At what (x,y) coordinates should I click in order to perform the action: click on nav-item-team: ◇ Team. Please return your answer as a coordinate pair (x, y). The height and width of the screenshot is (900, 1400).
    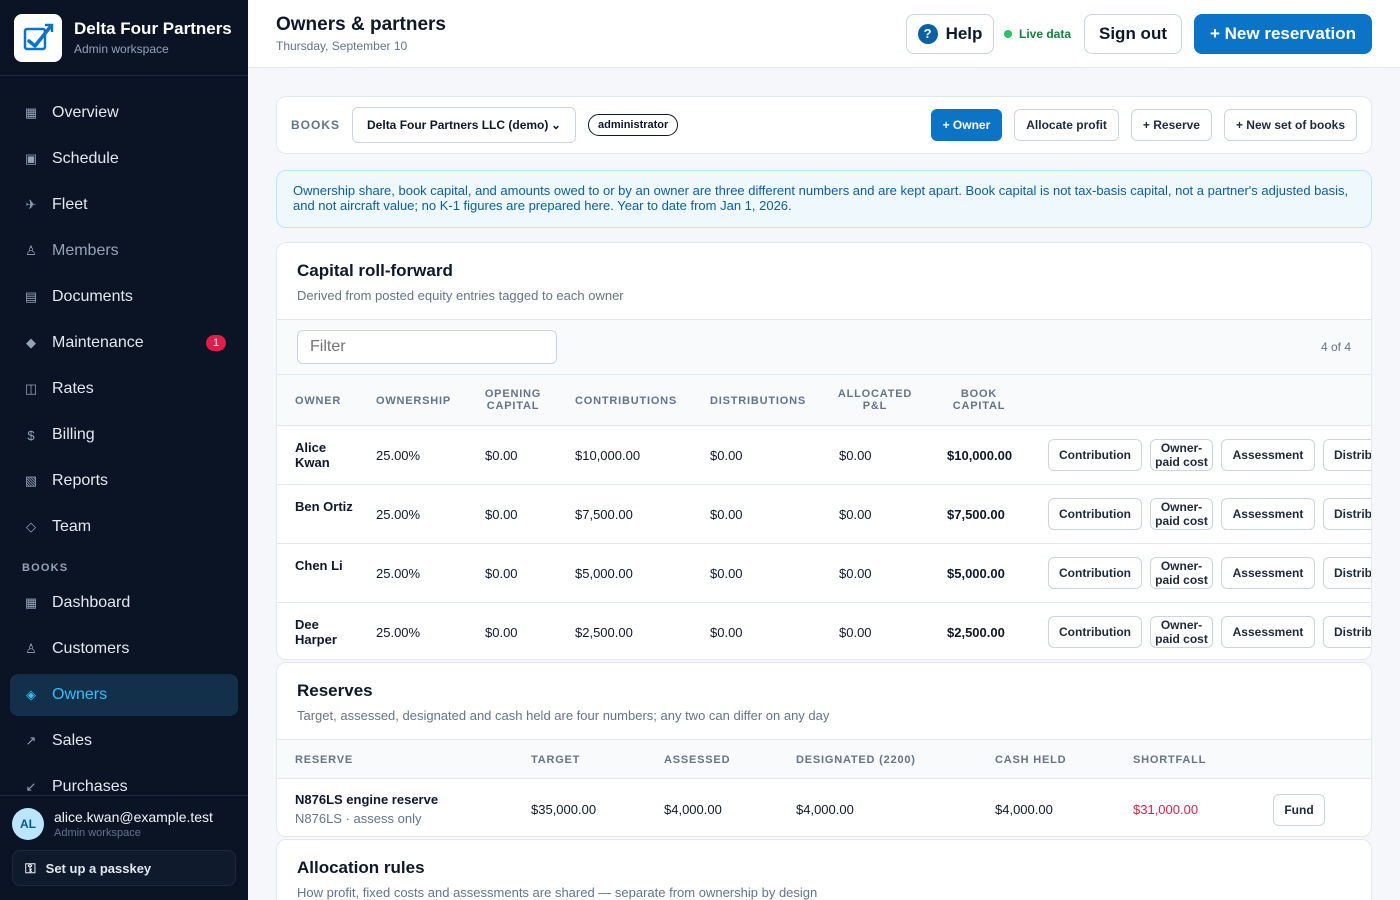
    Looking at the image, I should click on (124, 527).